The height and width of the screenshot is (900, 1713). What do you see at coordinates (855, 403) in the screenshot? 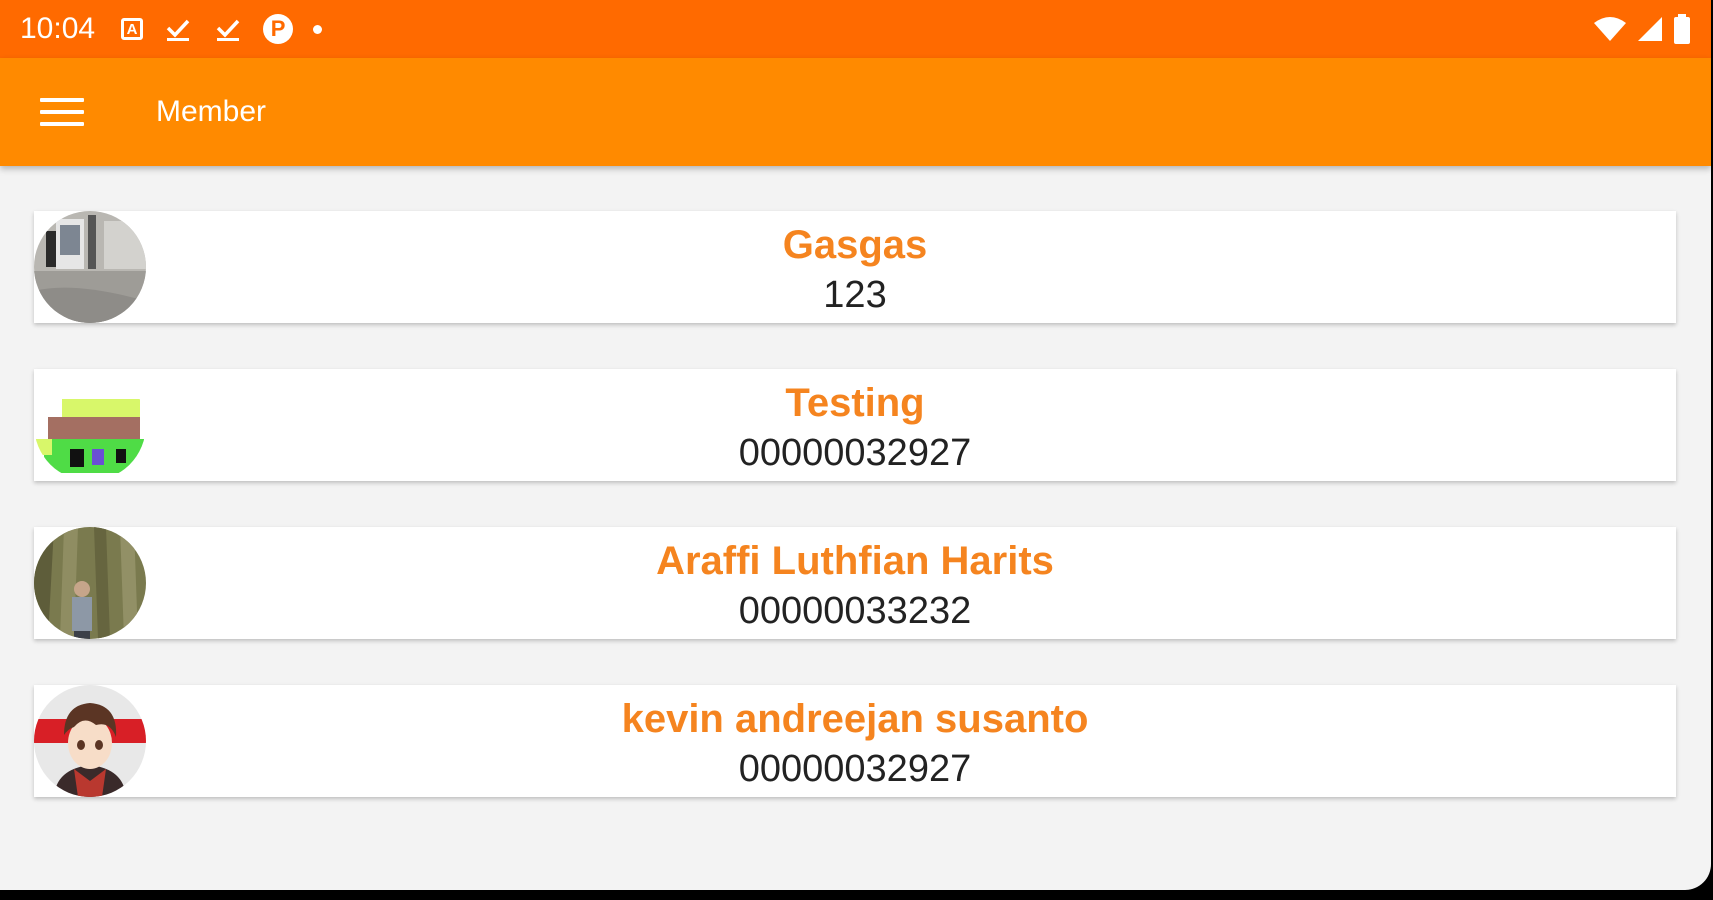
I see `member-name: Testing` at bounding box center [855, 403].